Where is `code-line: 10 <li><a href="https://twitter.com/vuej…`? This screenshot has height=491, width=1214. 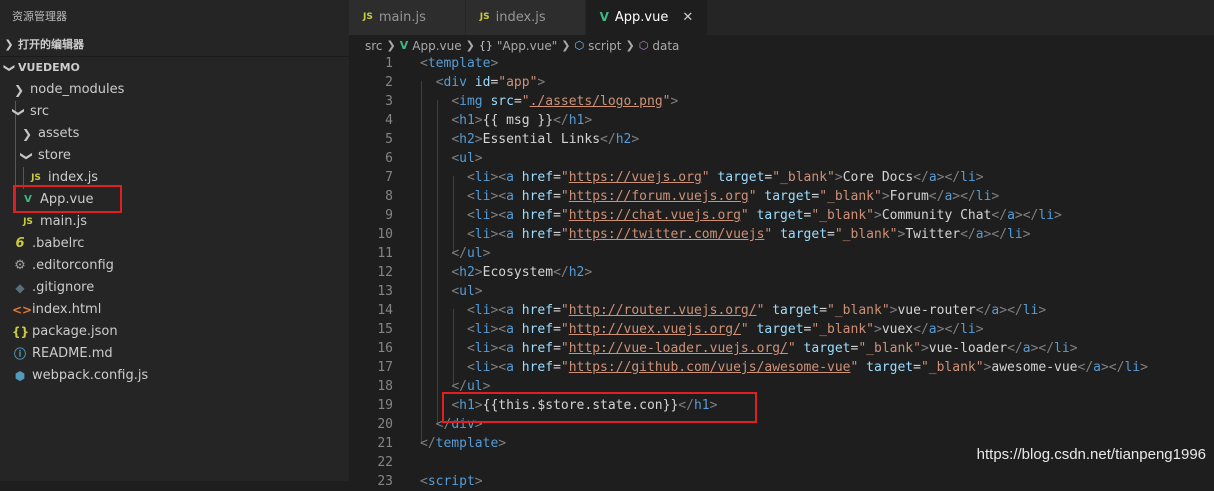
code-line: 10 <li><a href="https://twitter.com/vuej… is located at coordinates (781, 234).